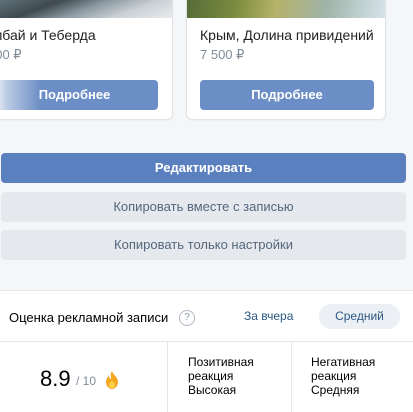  What do you see at coordinates (89, 317) in the screenshot?
I see `rating-title: Оценка рекламной записи` at bounding box center [89, 317].